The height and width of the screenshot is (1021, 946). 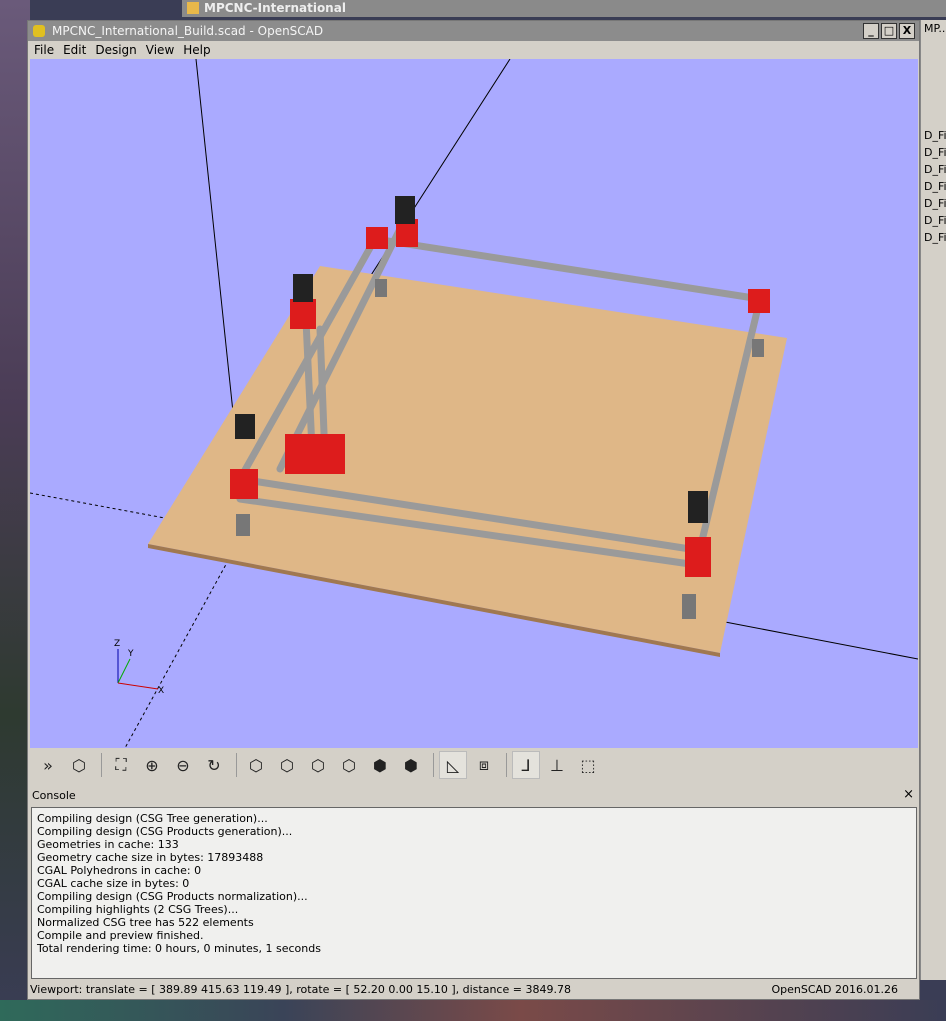 What do you see at coordinates (889, 31) in the screenshot?
I see `maximize-button: □` at bounding box center [889, 31].